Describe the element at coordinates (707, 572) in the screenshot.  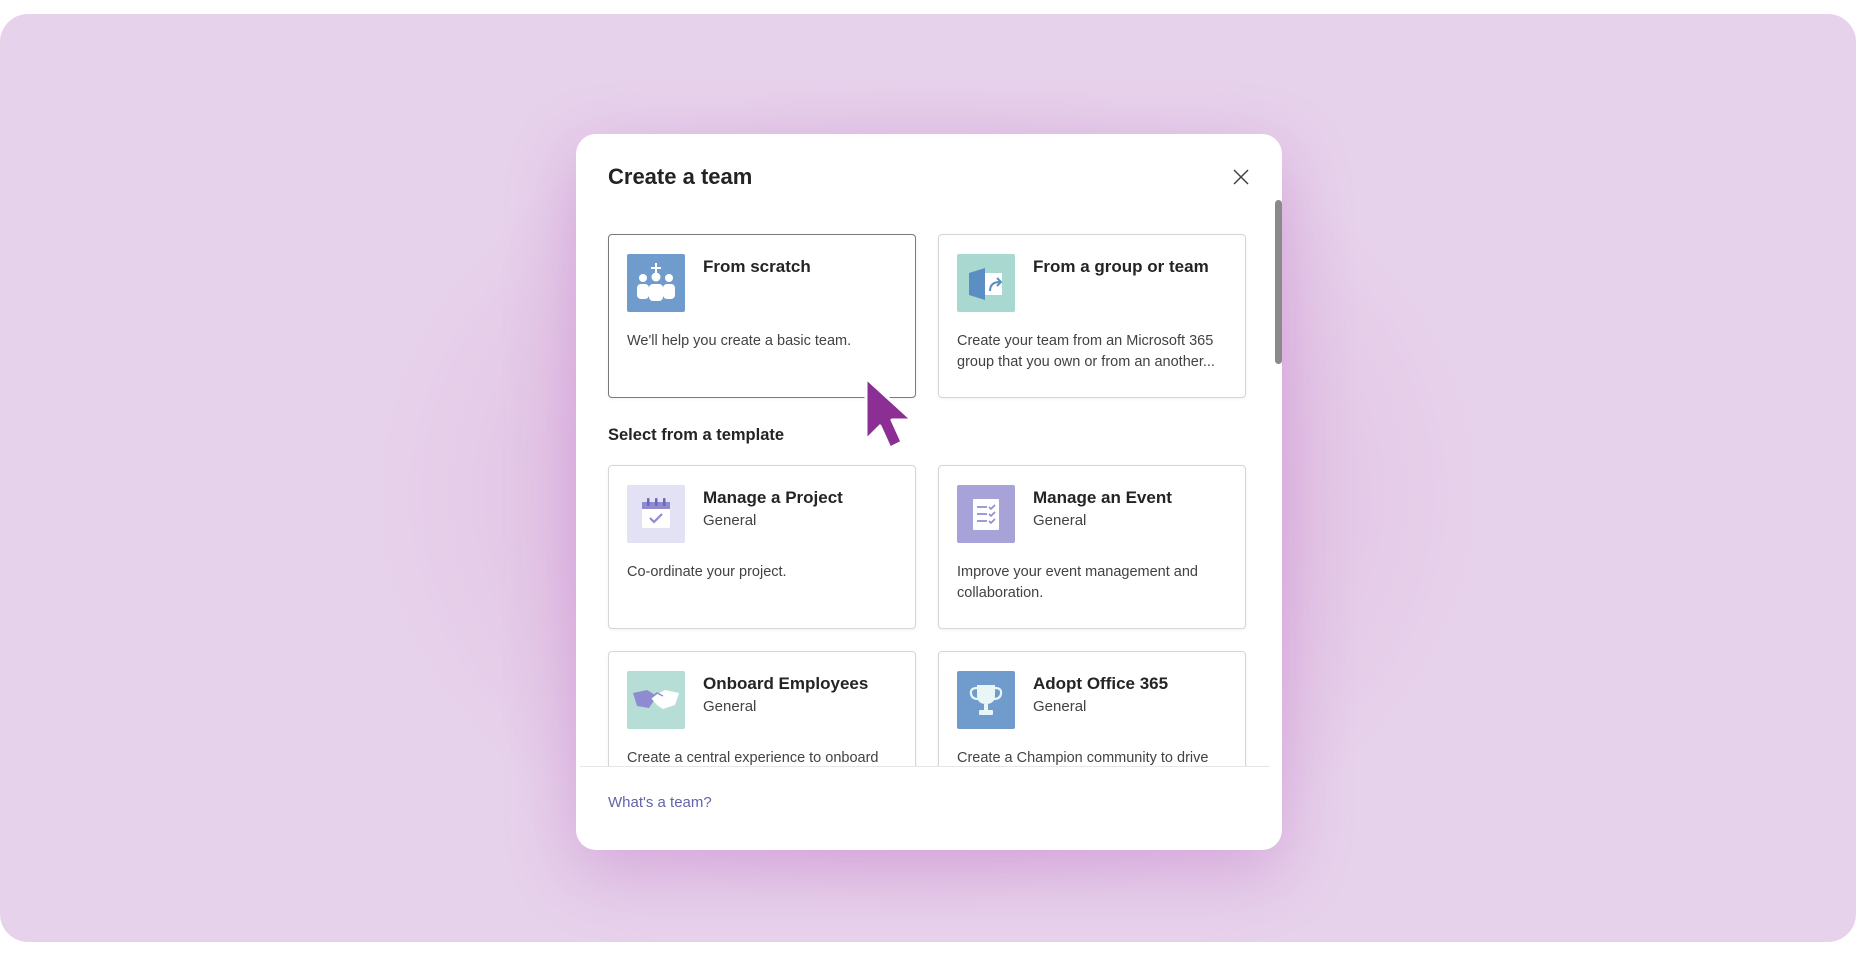
I see `card-description: Co-ordinate your project.` at that location.